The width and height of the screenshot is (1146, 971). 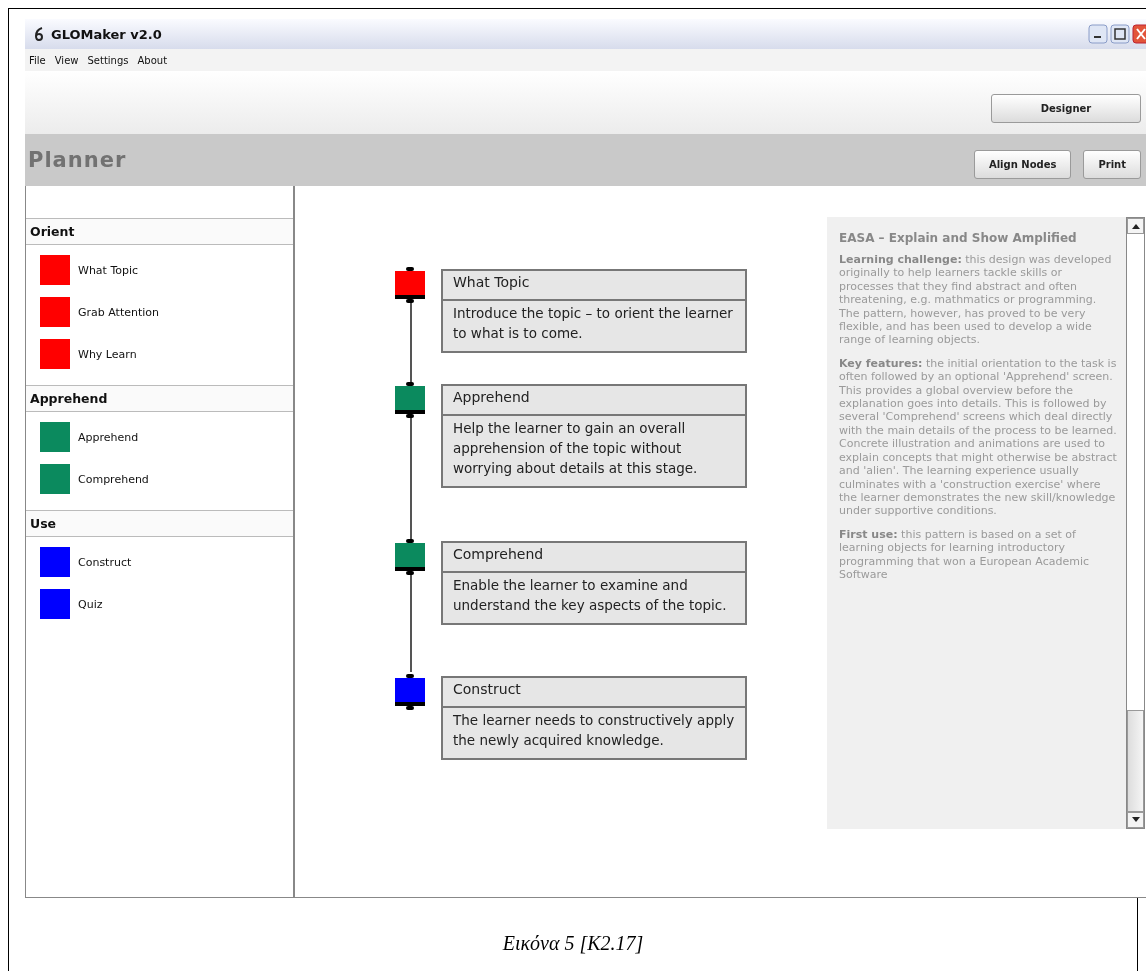 I want to click on node-title: Apprehend, so click(x=594, y=401).